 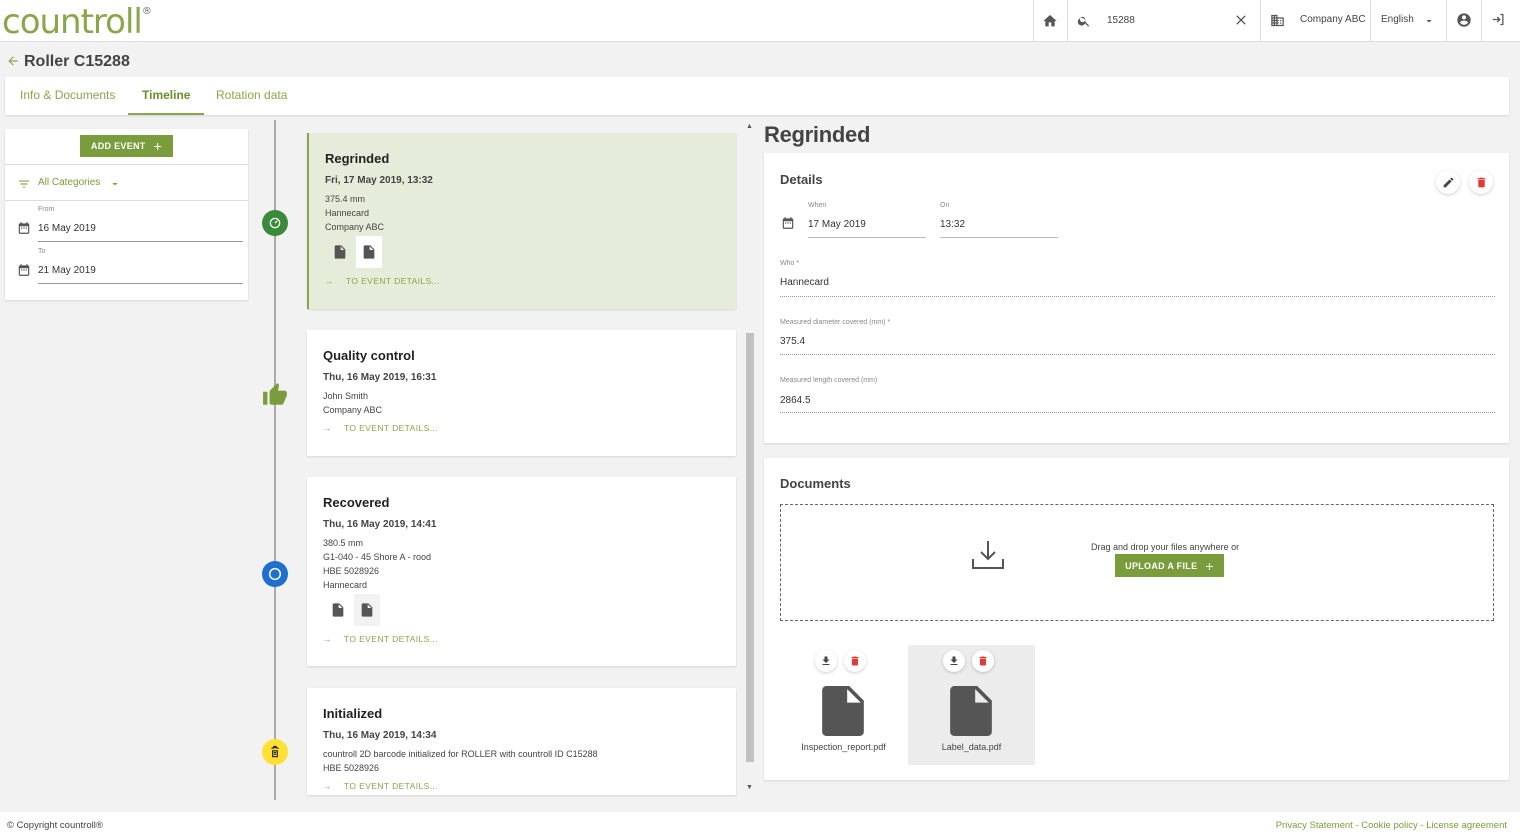 I want to click on scroll-up-arrow: ▲, so click(x=749, y=126).